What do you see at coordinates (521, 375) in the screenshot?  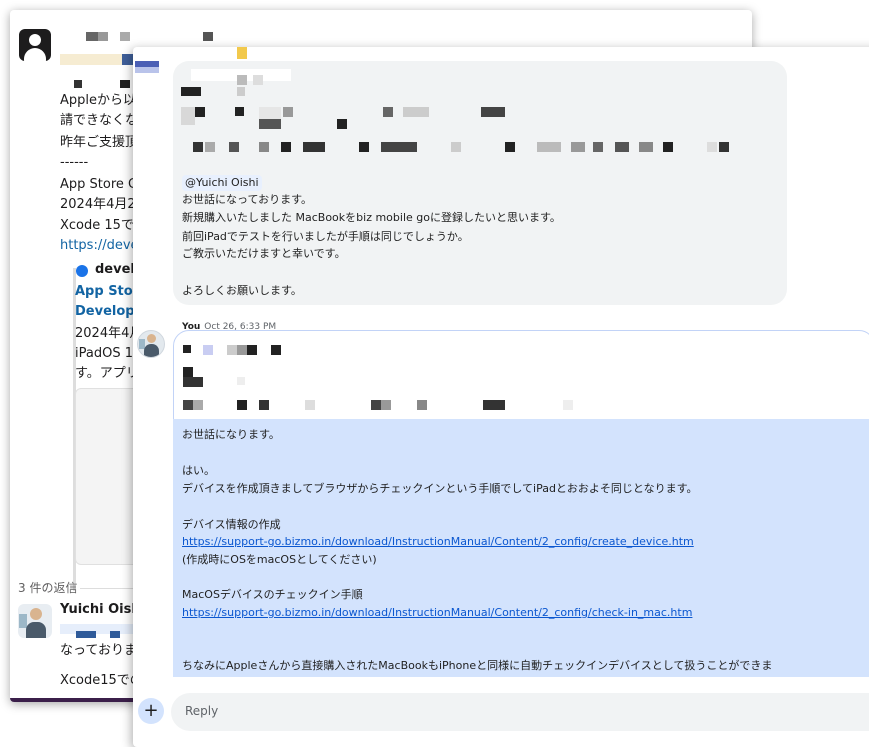 I see `quoted-message-box` at bounding box center [521, 375].